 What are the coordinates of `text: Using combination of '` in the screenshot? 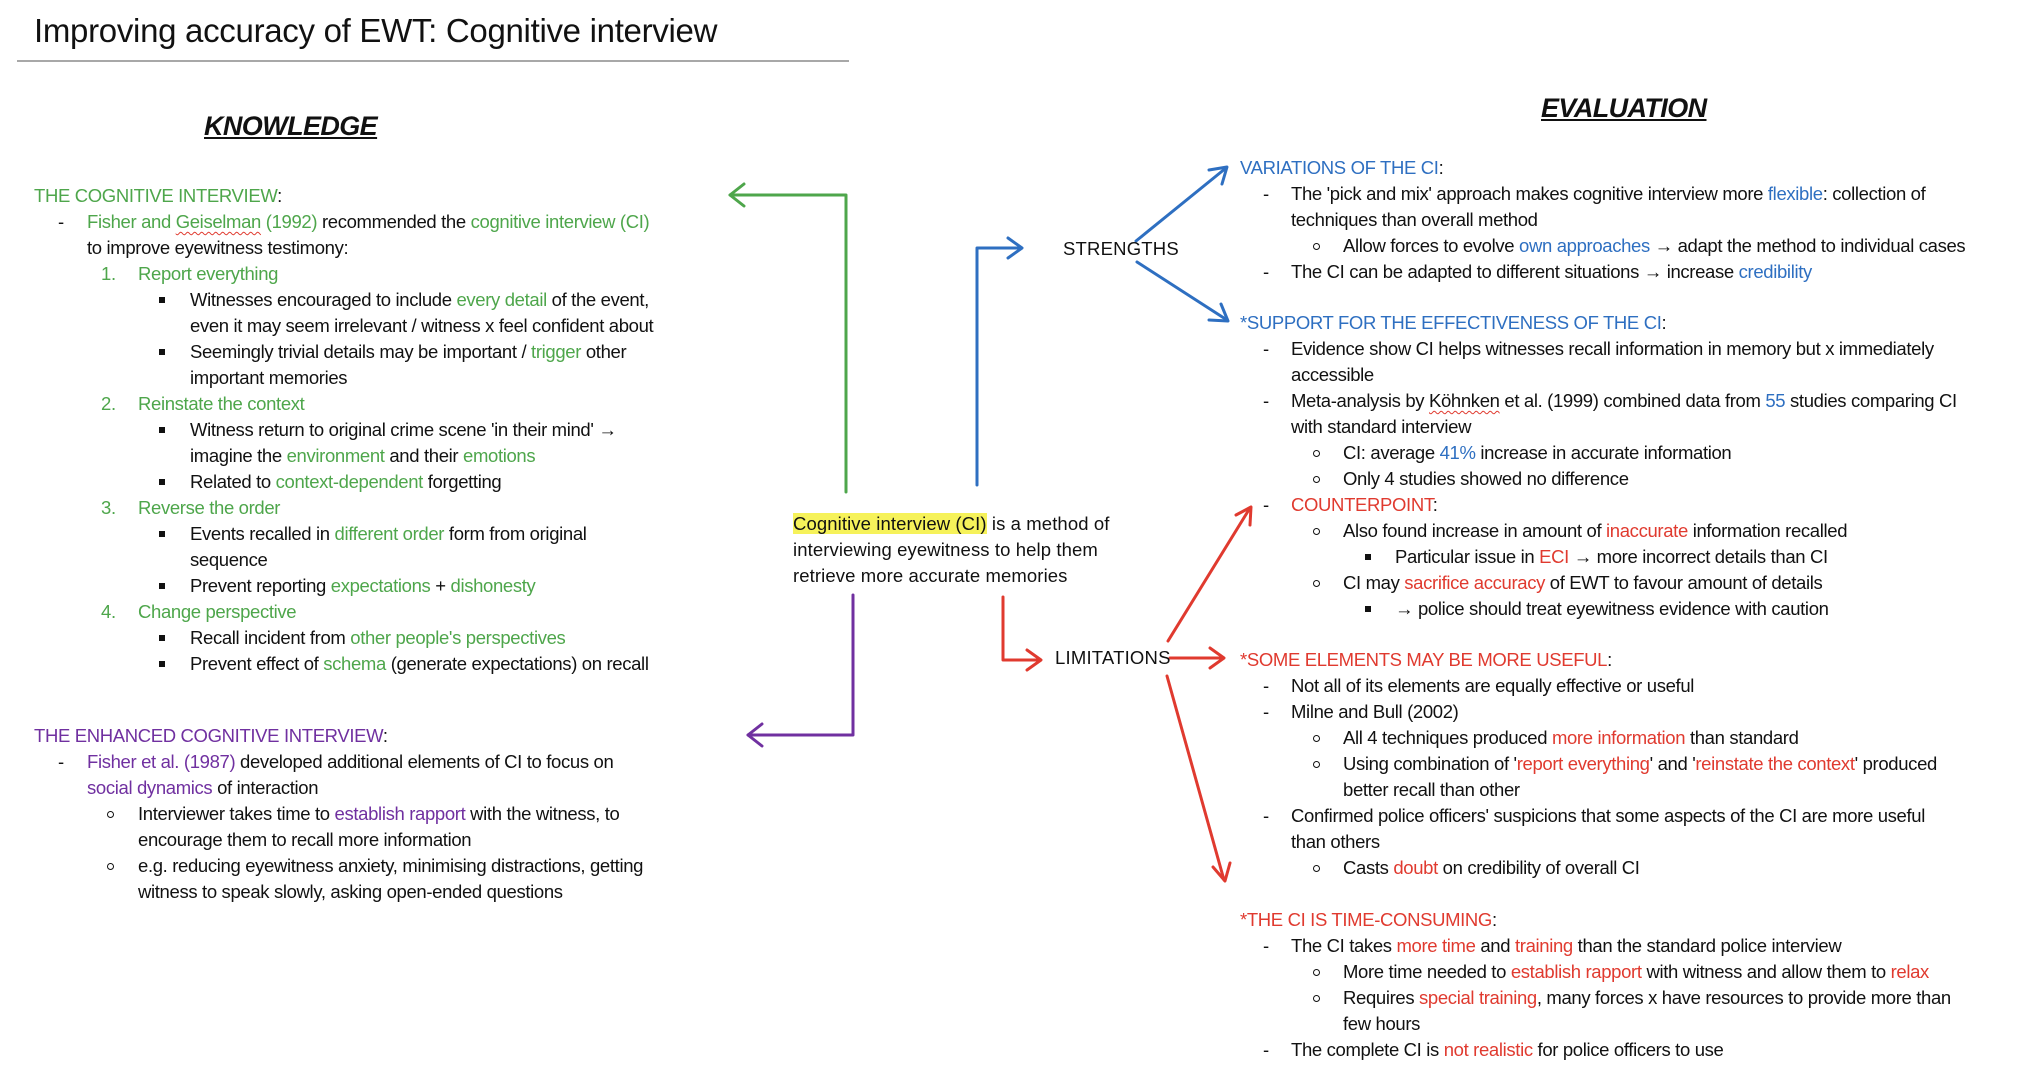 It's located at (1430, 763).